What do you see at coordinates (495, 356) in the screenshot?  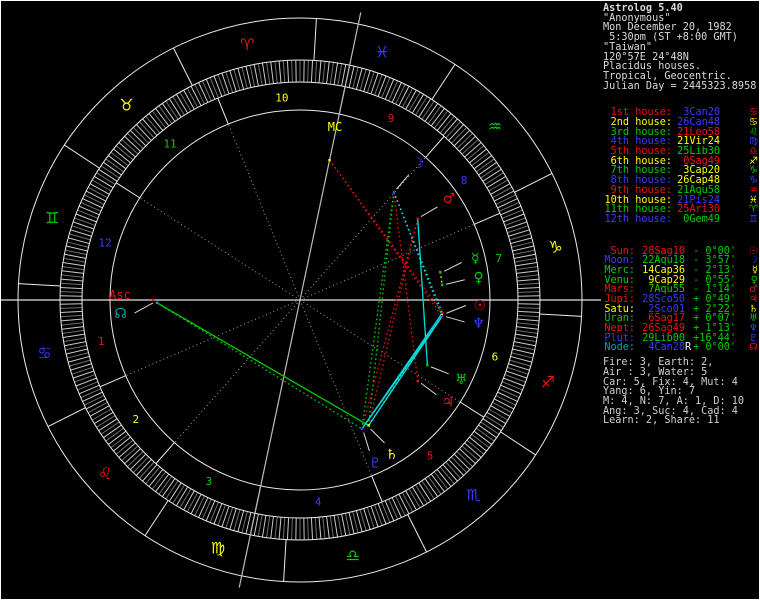 I see `house-number-6: 6` at bounding box center [495, 356].